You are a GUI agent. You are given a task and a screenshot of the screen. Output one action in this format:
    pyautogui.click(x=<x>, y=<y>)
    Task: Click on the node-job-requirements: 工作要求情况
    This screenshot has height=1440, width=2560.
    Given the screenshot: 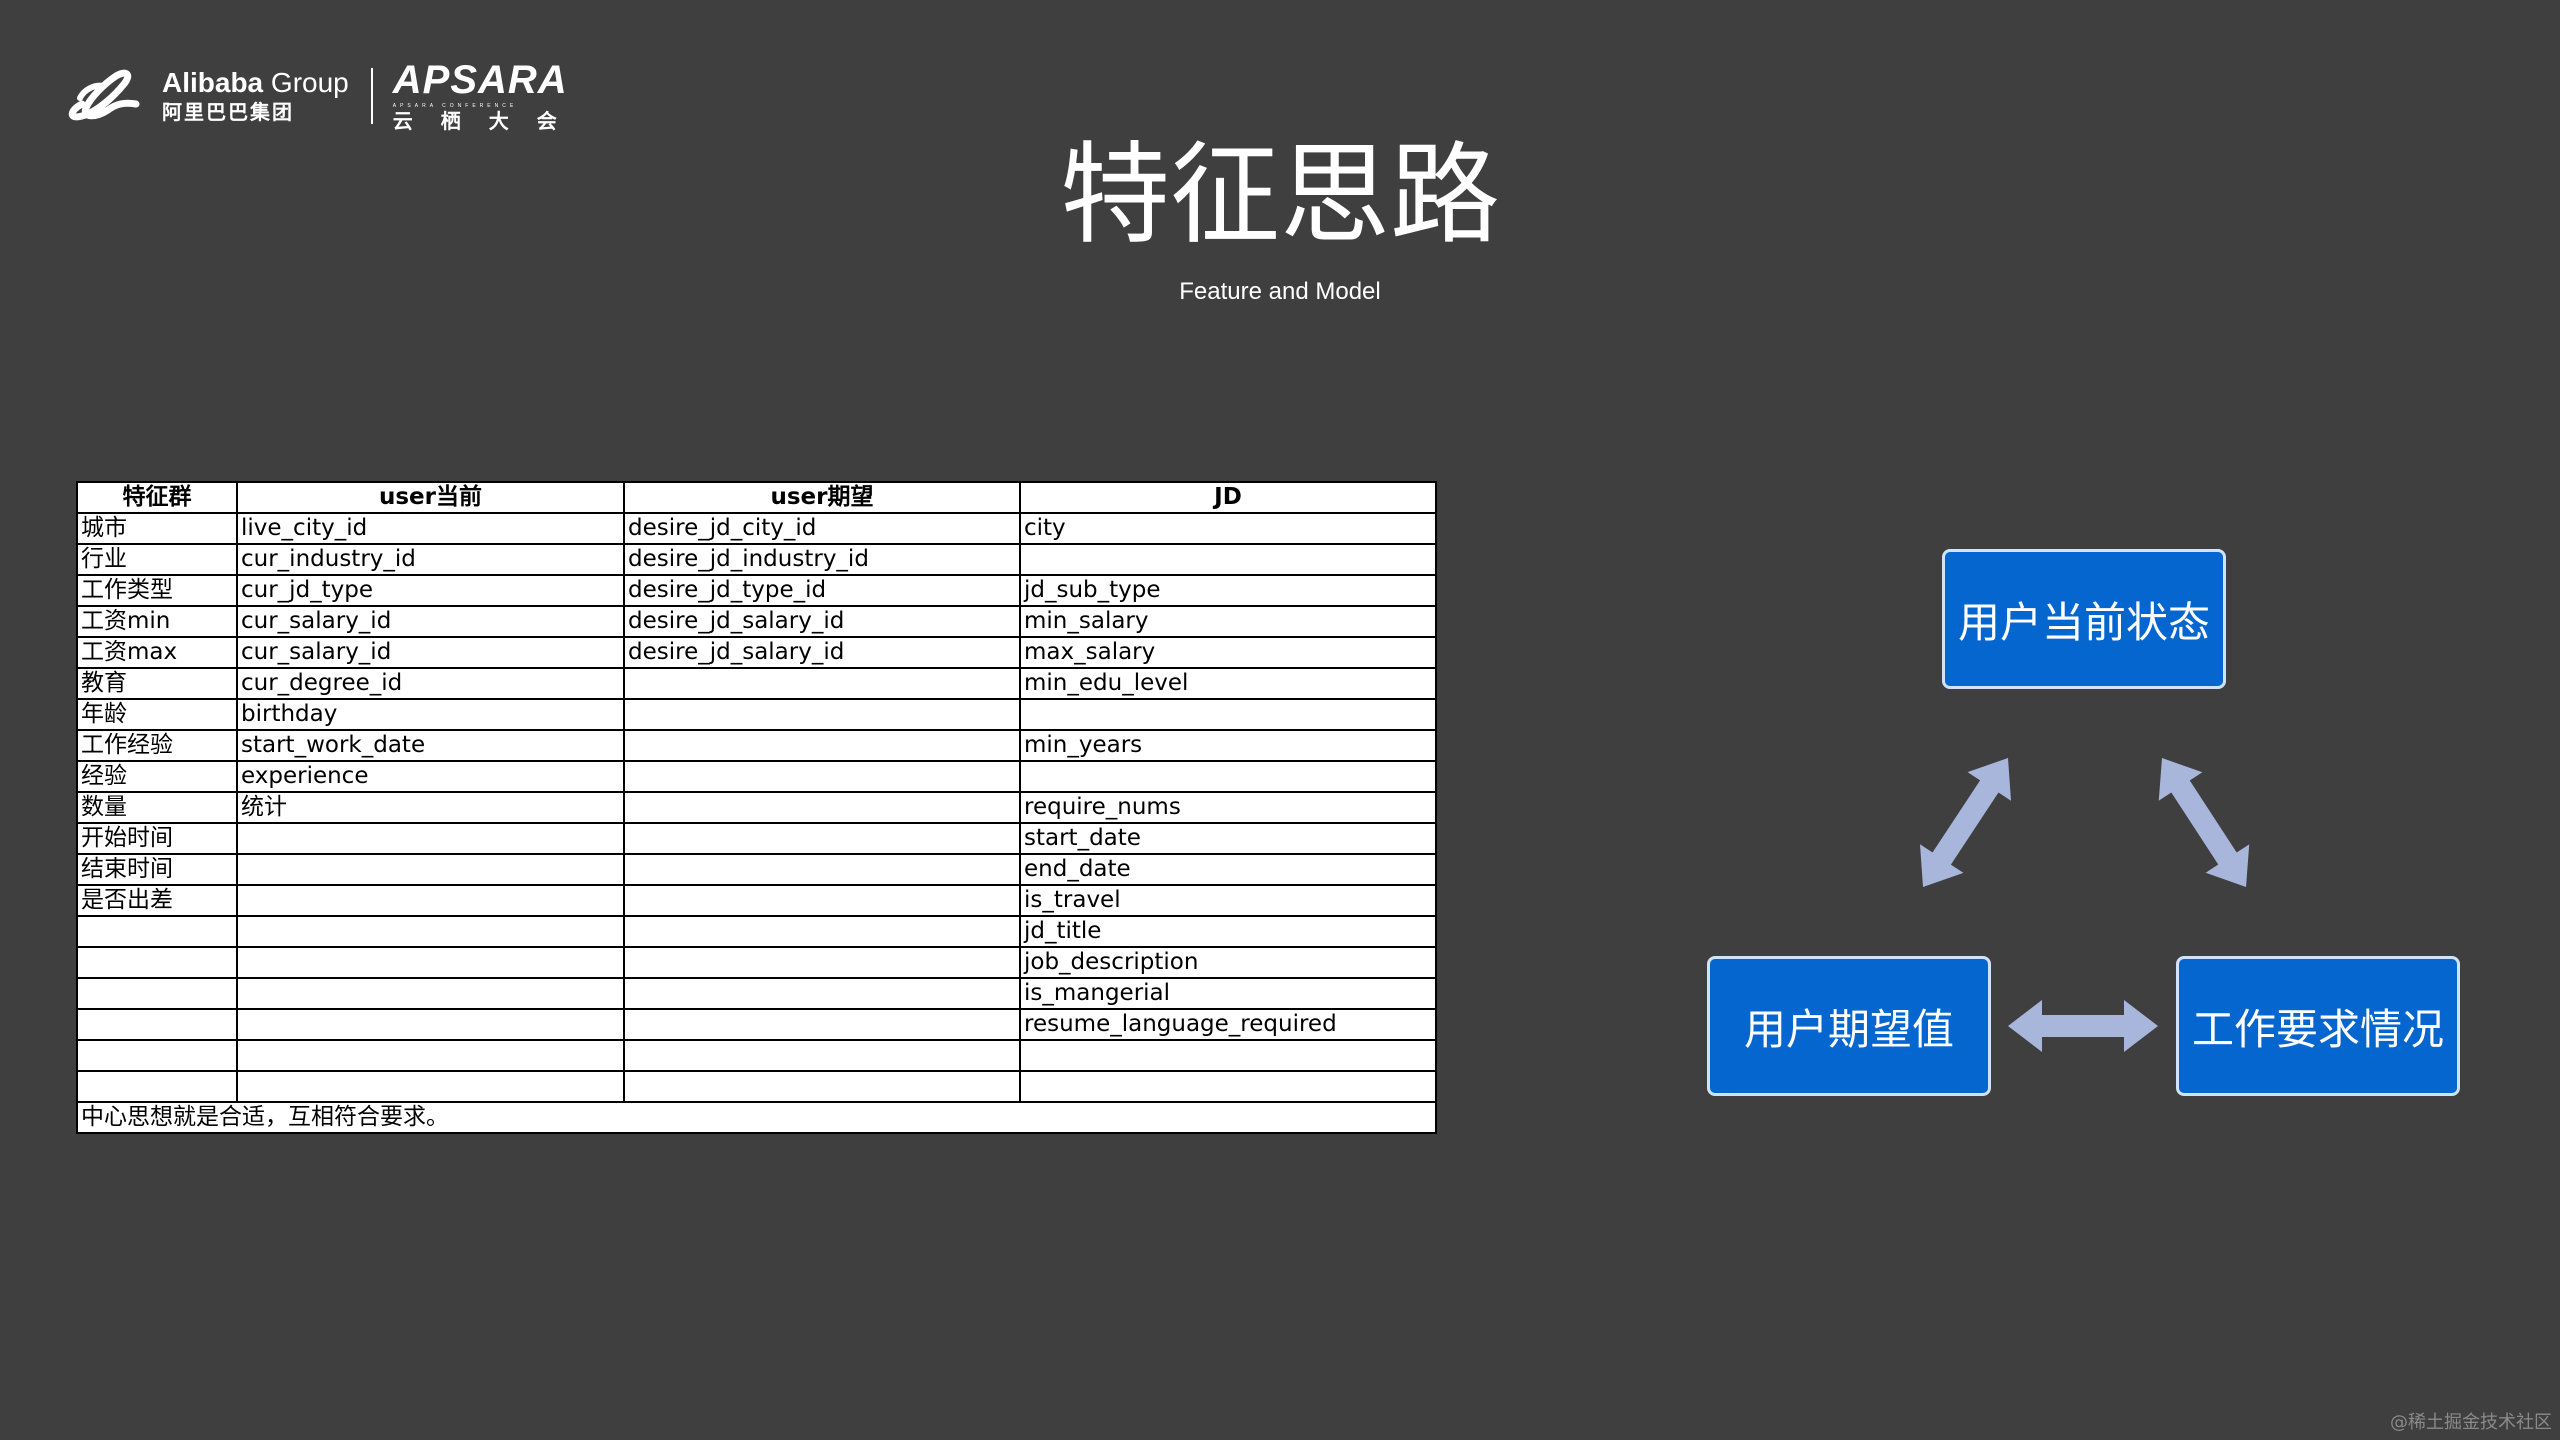 What is the action you would take?
    pyautogui.click(x=2318, y=1026)
    